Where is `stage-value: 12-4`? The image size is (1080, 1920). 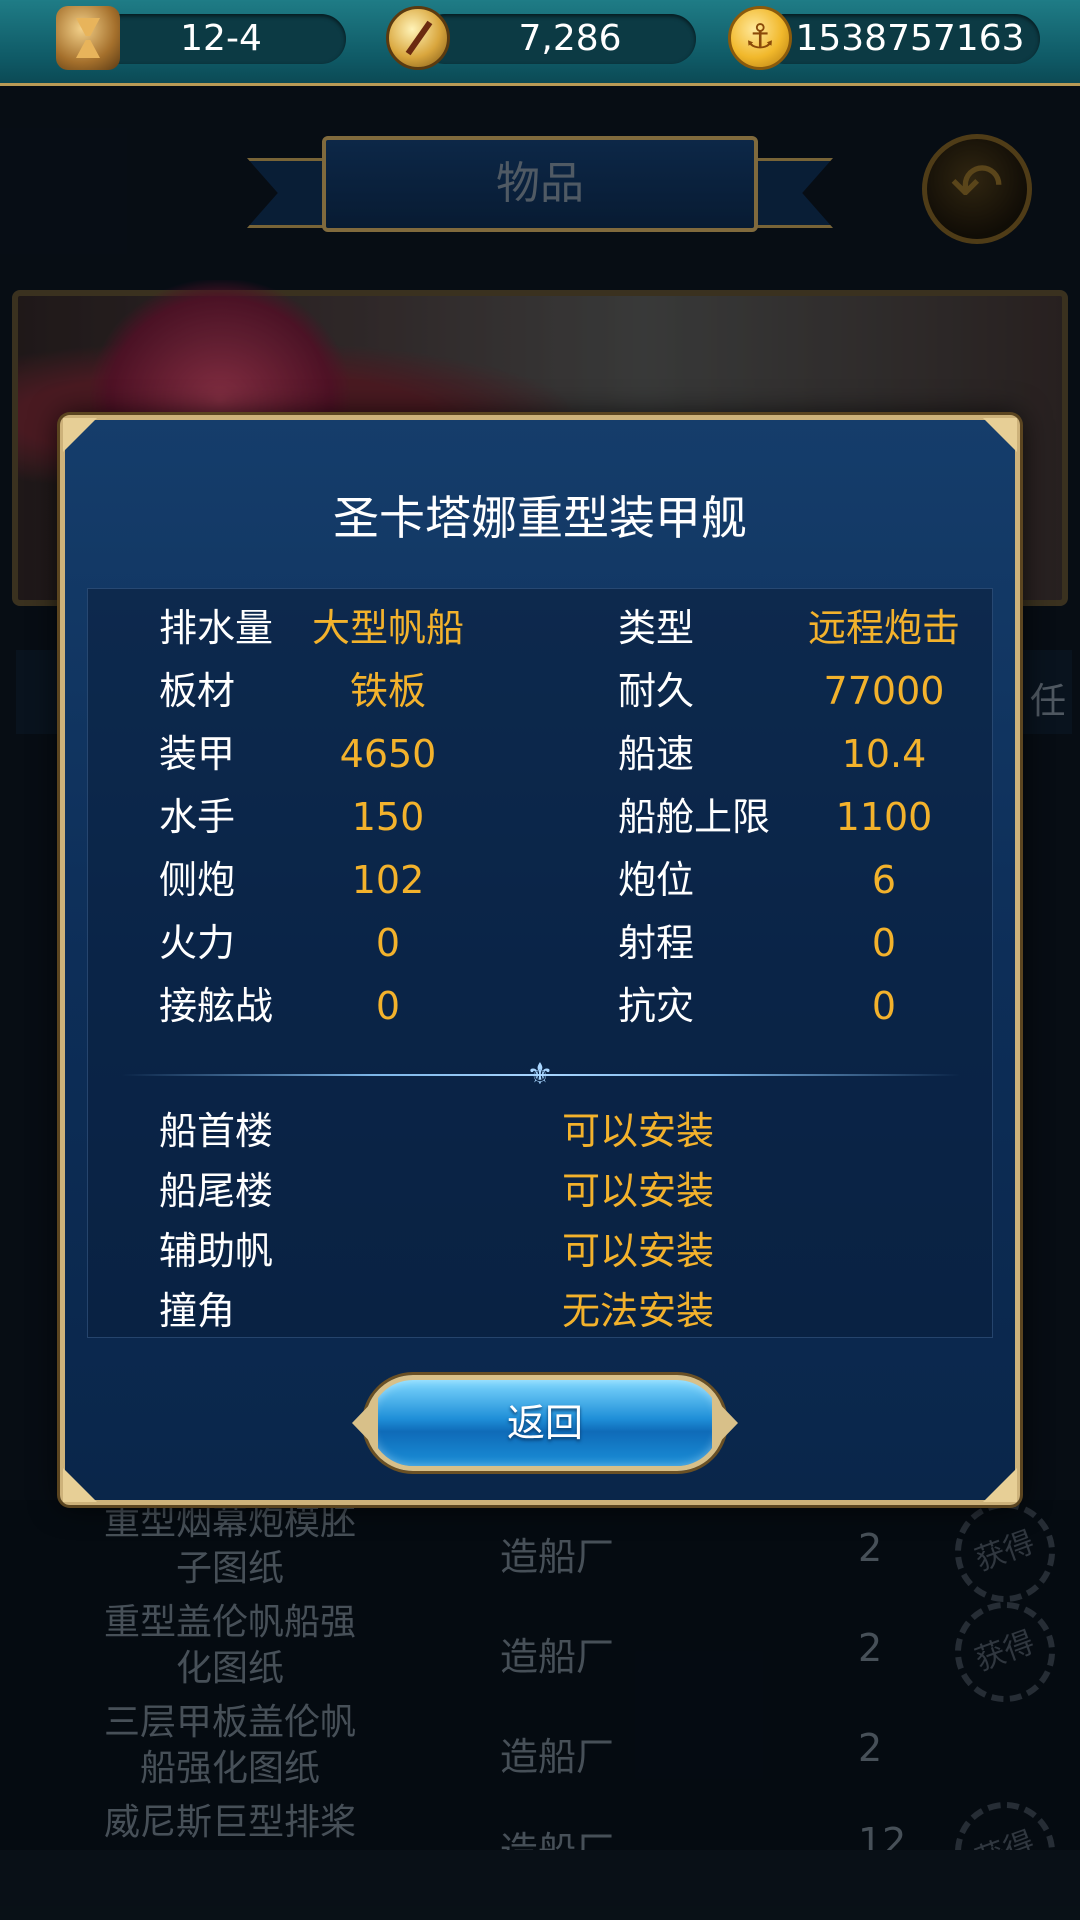 stage-value: 12-4 is located at coordinates (221, 38).